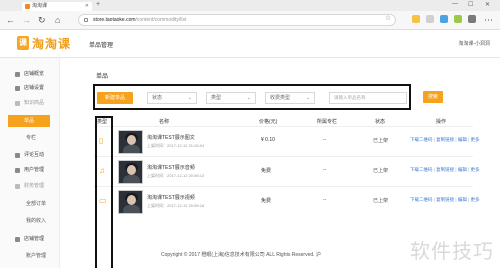 The width and height of the screenshot is (500, 268). I want to click on create-item-button: 新建单品, so click(115, 98).